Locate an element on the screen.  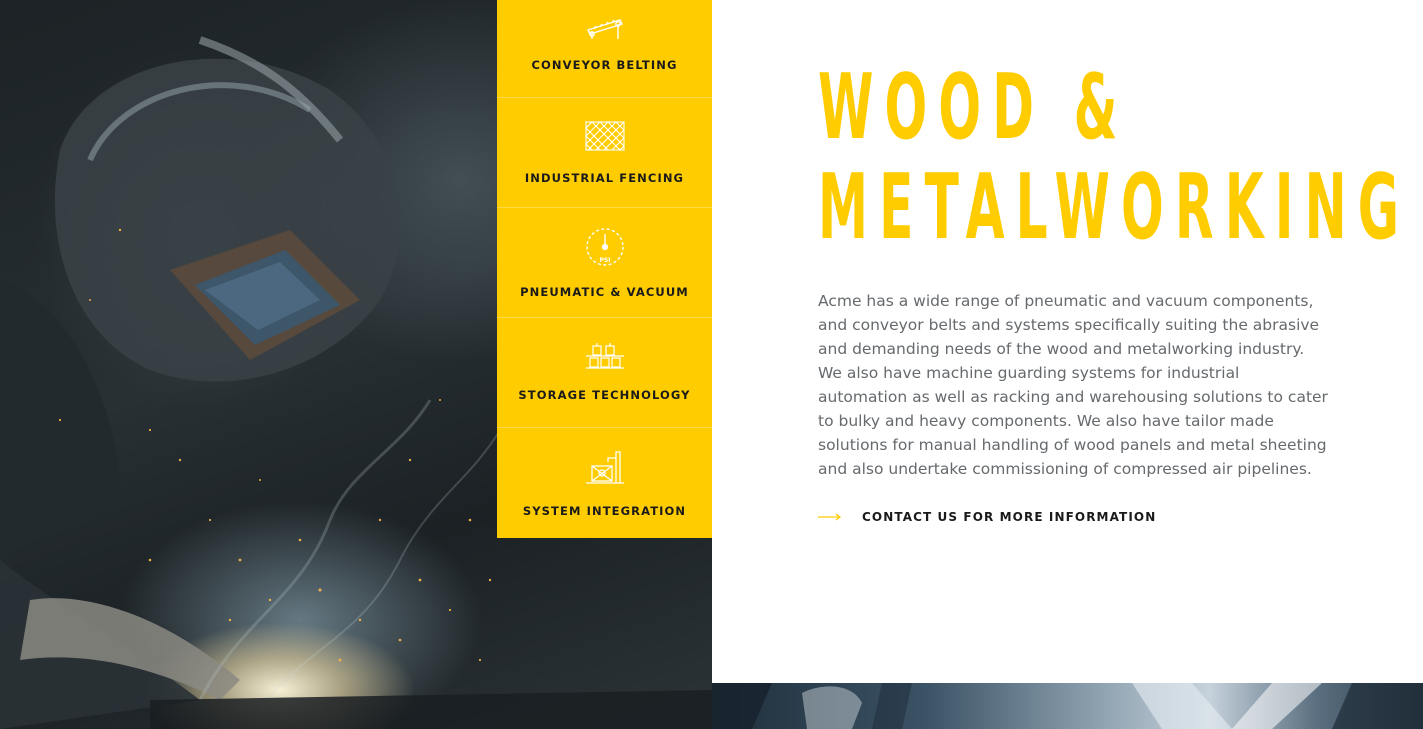
nav-label: INDUSTRIAL FENCING is located at coordinates (604, 178).